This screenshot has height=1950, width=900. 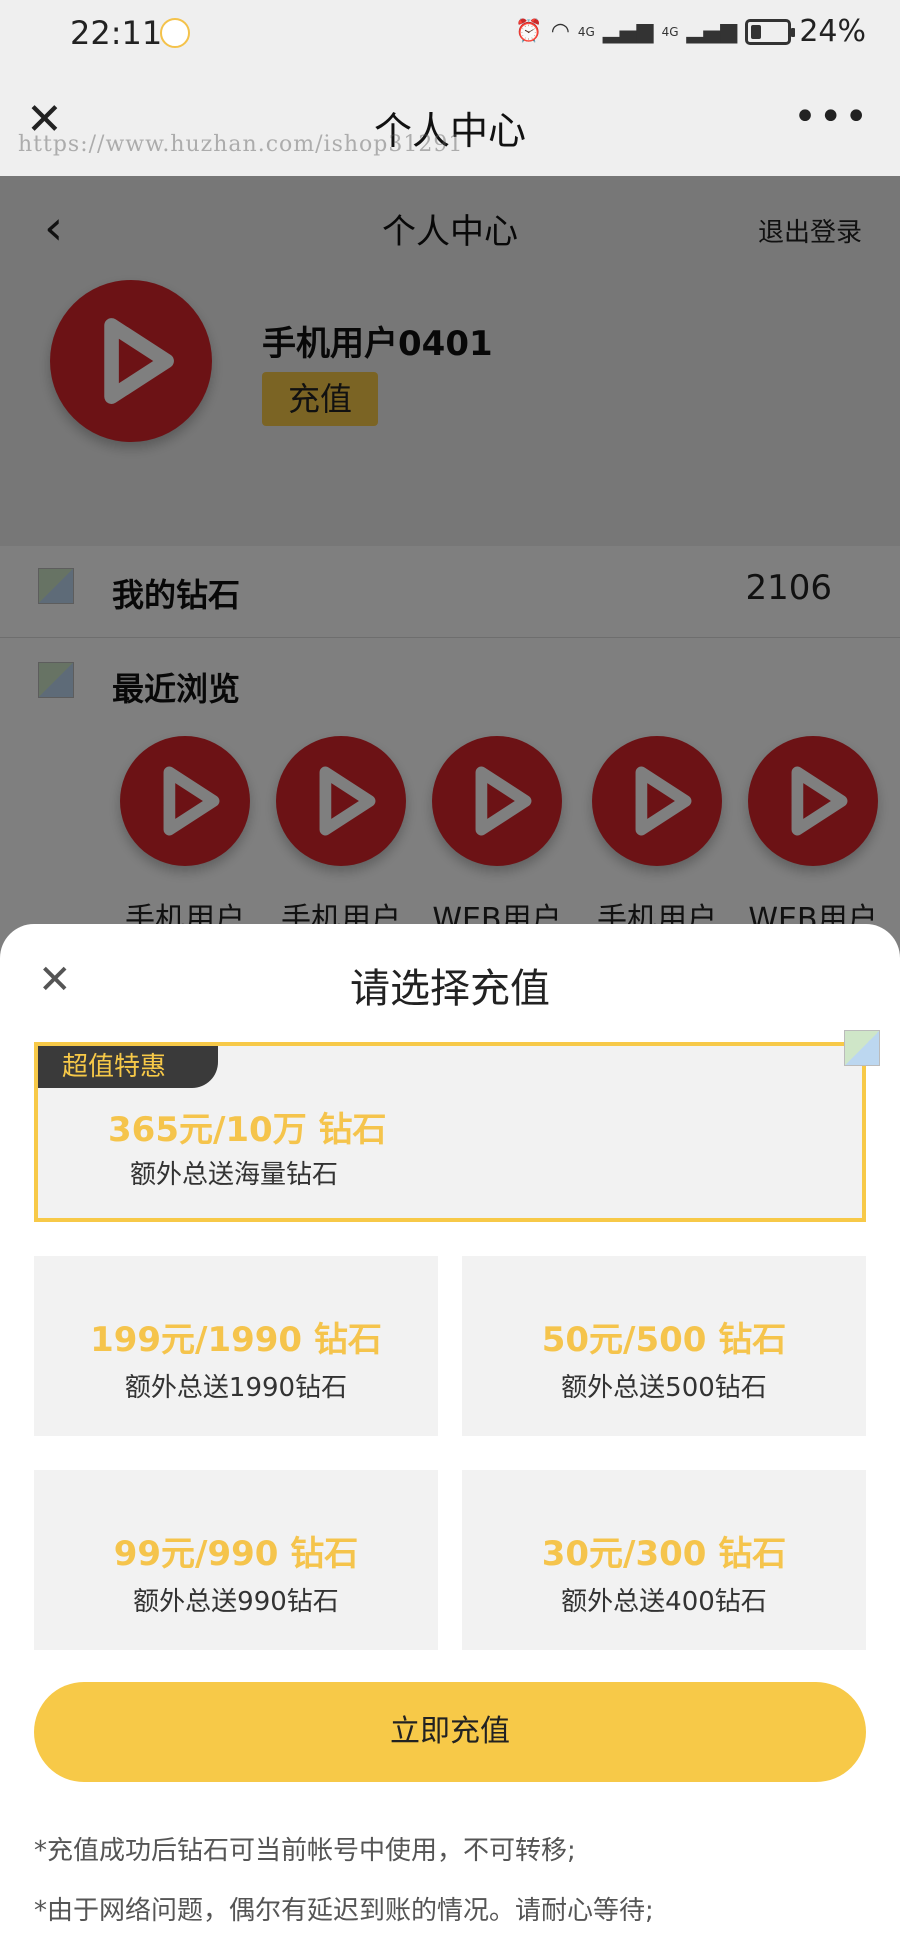 What do you see at coordinates (305, 1851) in the screenshot?
I see `note-transfer: *充值成功后钻石可当前帐号中使用，不可转移;` at bounding box center [305, 1851].